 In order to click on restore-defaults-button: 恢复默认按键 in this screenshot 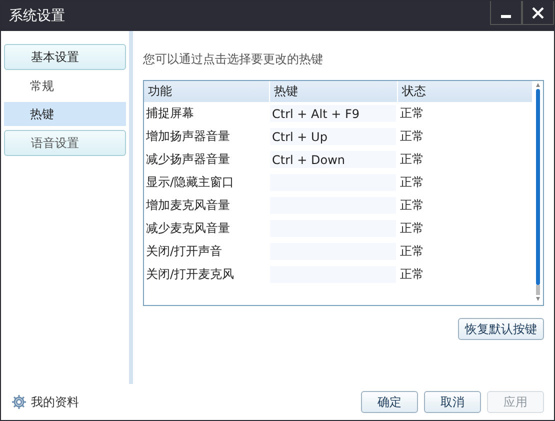, I will do `click(501, 329)`.